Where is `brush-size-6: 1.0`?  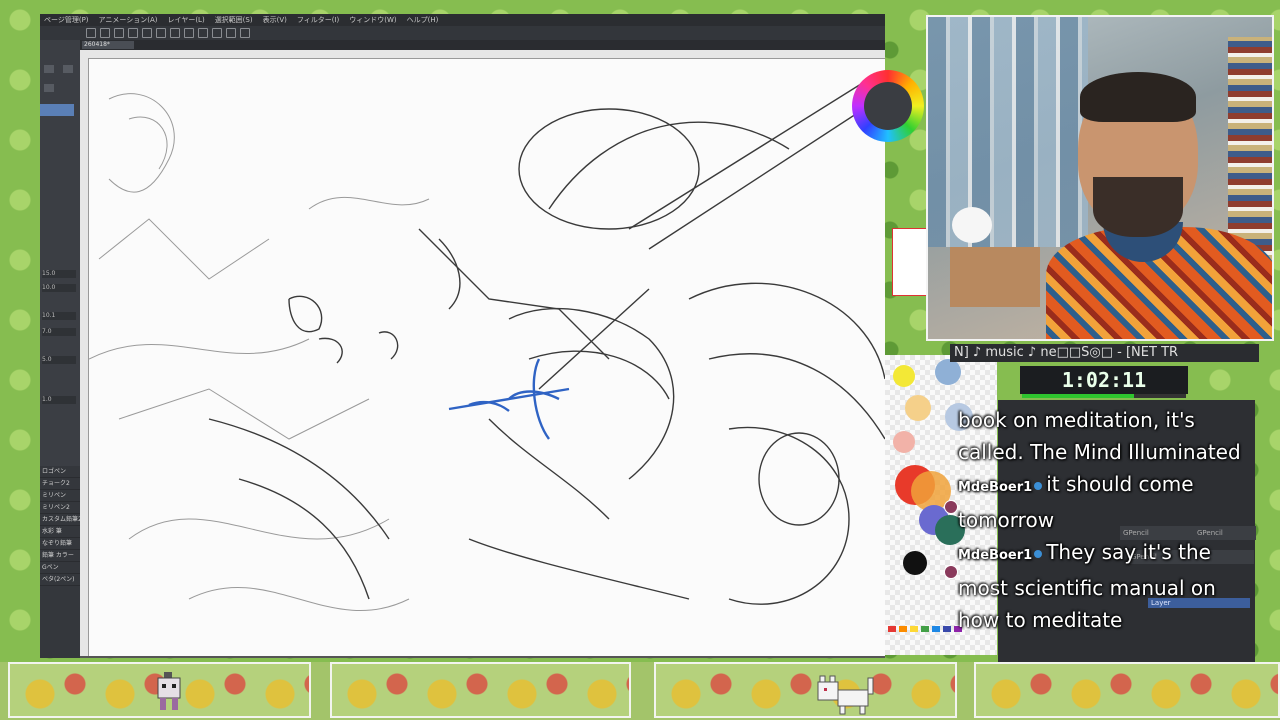 brush-size-6: 1.0 is located at coordinates (59, 400).